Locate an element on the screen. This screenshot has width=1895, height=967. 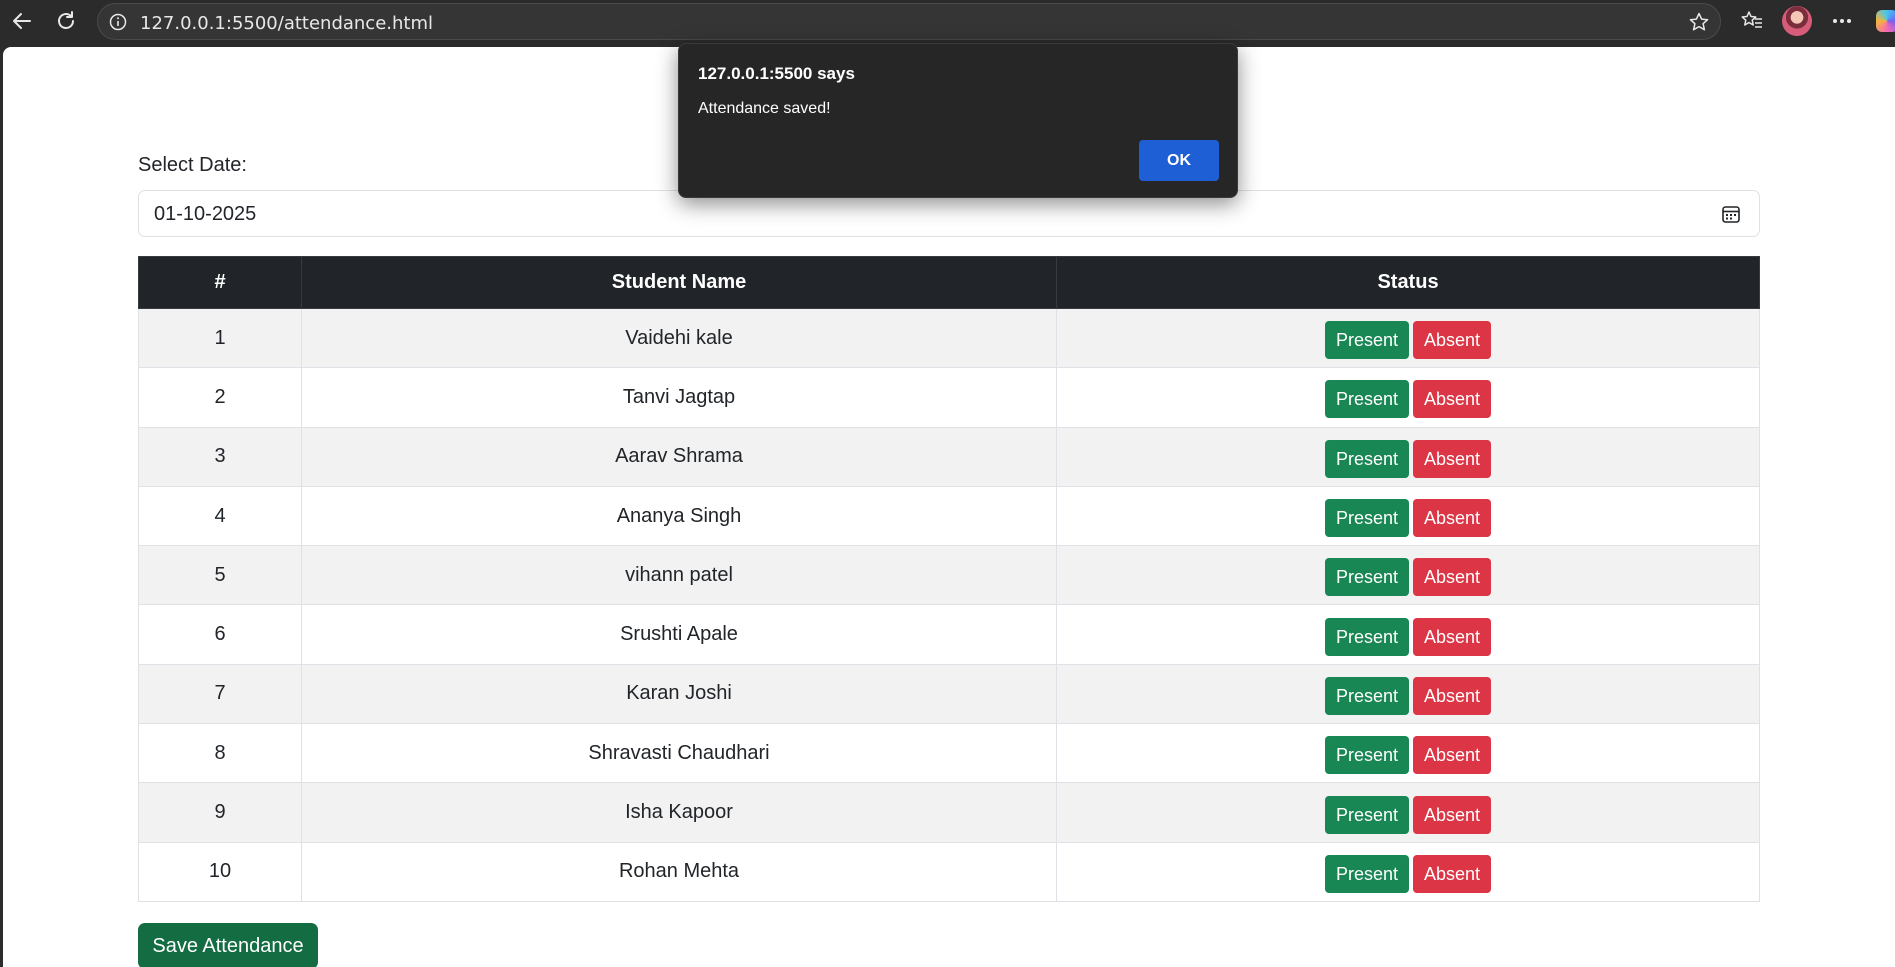
student-name: Vaidehi kale is located at coordinates (679, 338).